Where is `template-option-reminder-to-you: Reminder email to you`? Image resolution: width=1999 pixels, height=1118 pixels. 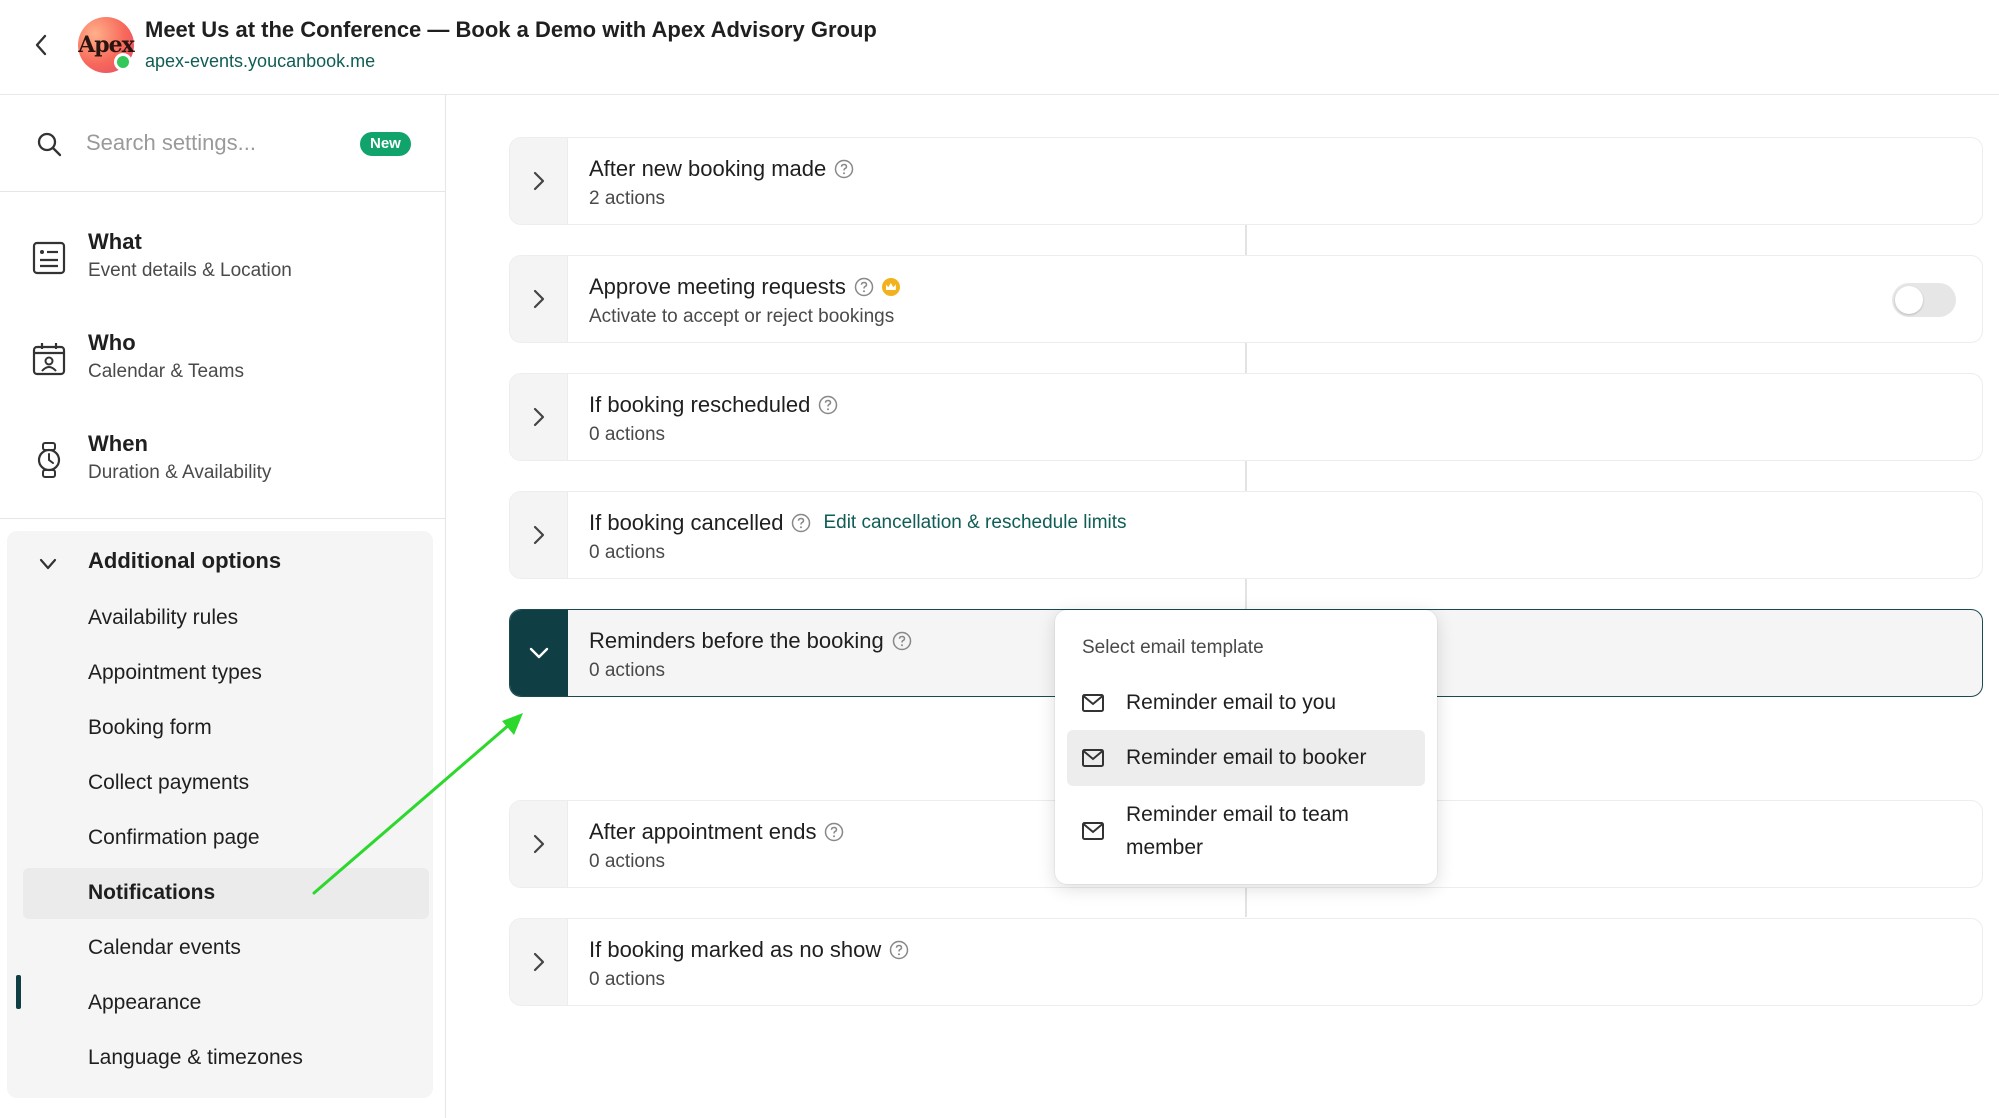
template-option-reminder-to-you: Reminder email to you is located at coordinates (1246, 703).